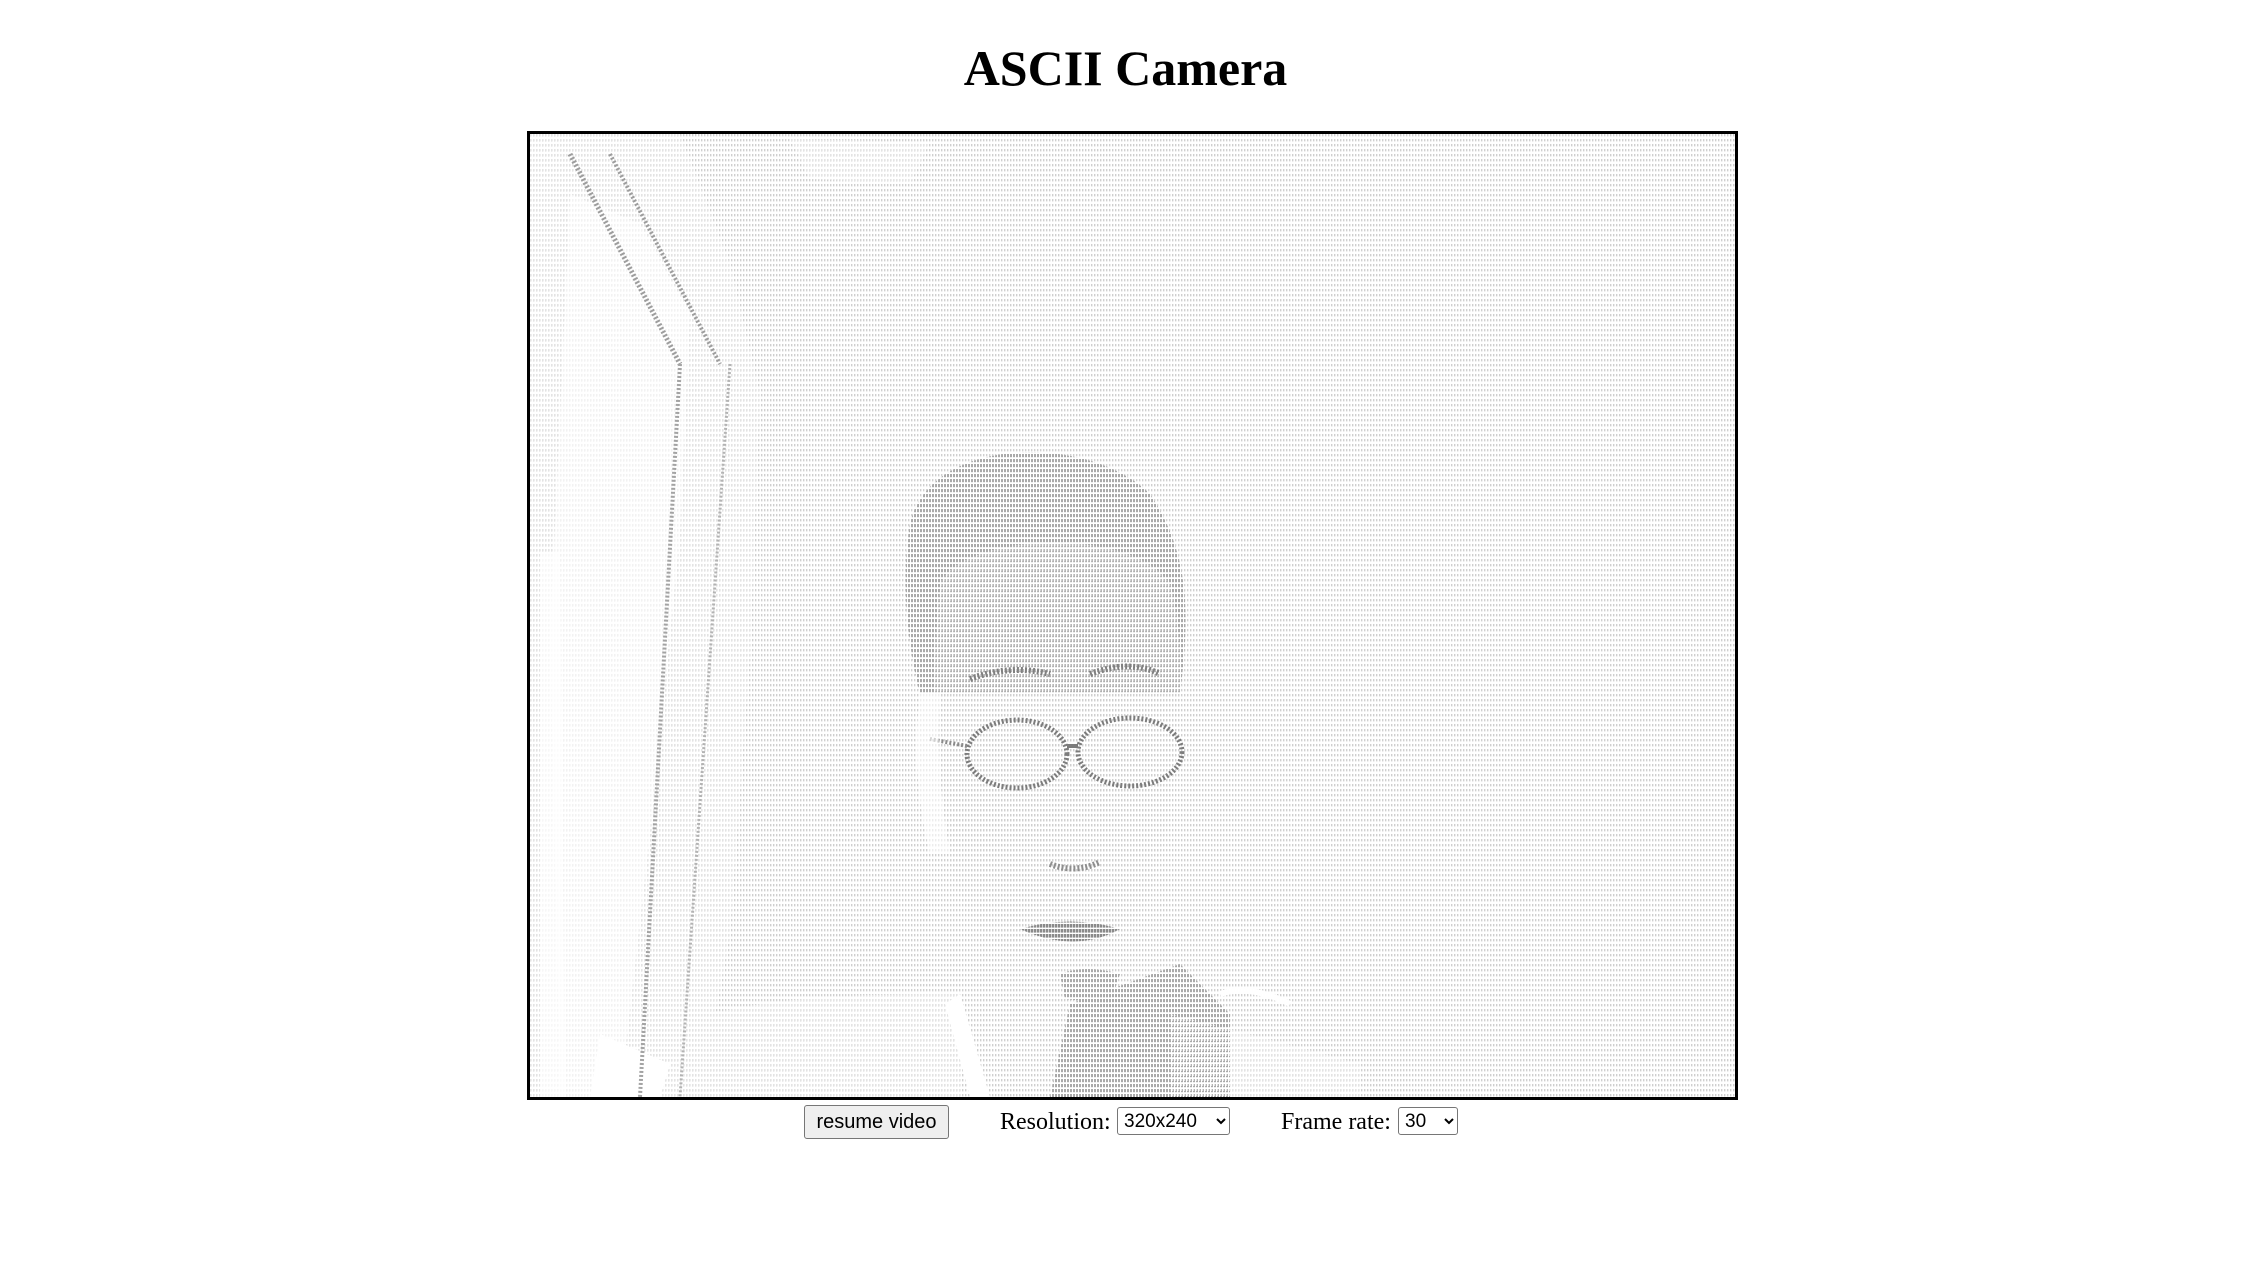 The width and height of the screenshot is (2251, 1282). What do you see at coordinates (1336, 1122) in the screenshot?
I see `frame-rate-label: Frame rate:` at bounding box center [1336, 1122].